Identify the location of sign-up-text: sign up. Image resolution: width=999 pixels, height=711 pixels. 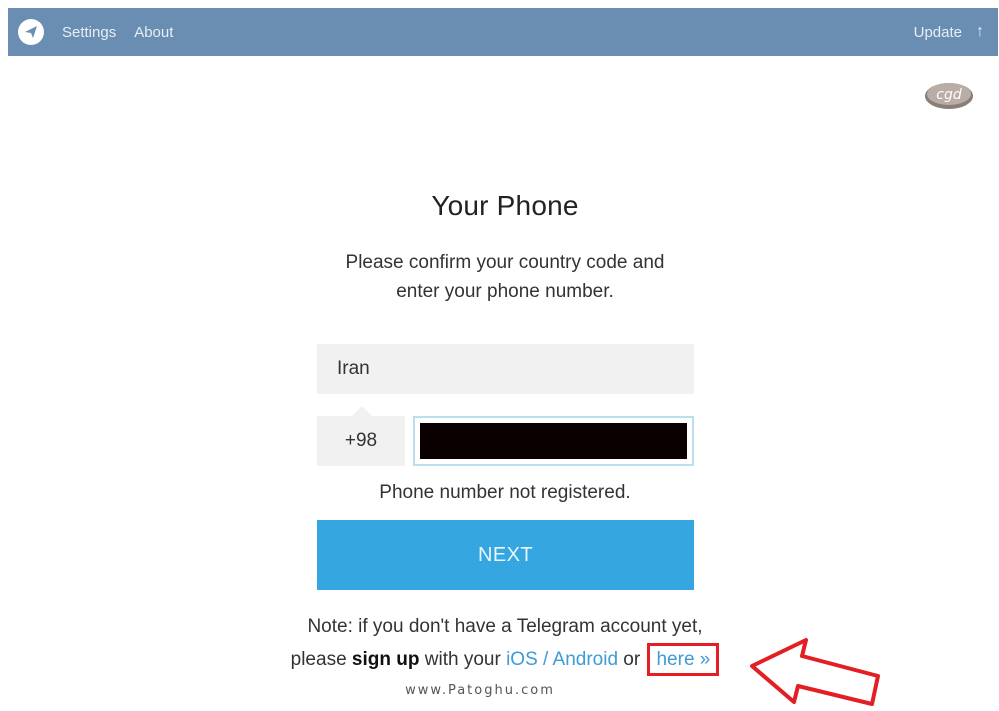
(385, 659).